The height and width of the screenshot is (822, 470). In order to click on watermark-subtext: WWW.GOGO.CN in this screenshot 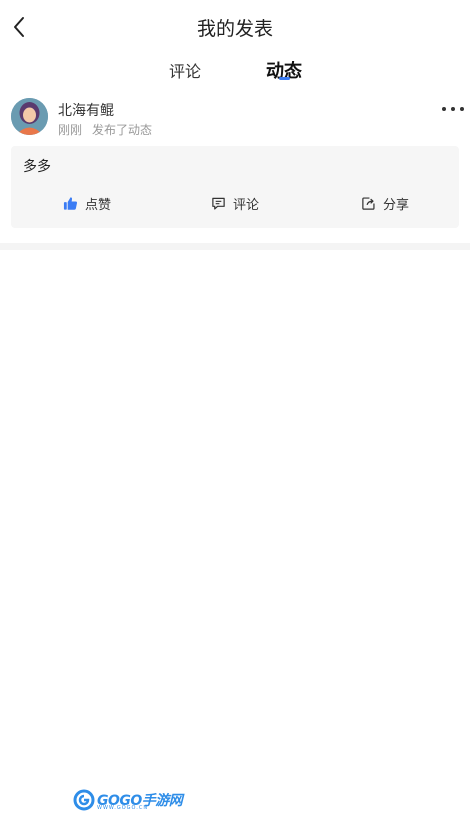, I will do `click(123, 808)`.